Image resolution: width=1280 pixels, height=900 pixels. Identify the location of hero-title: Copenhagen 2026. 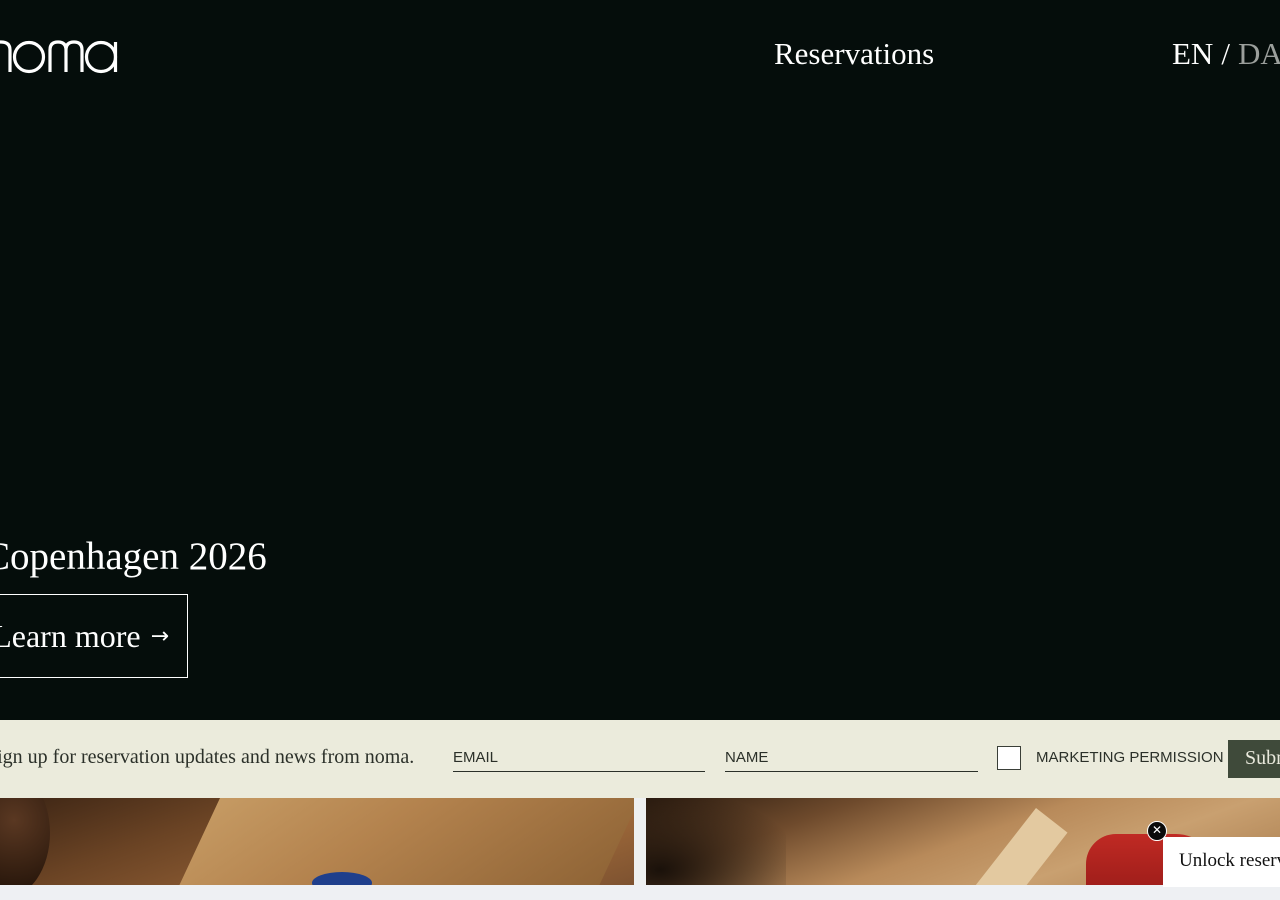
(133, 556).